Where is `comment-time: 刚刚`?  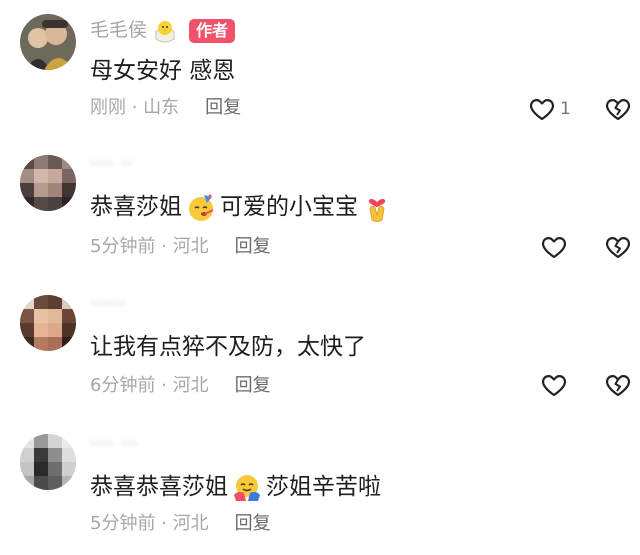 comment-time: 刚刚 is located at coordinates (108, 107).